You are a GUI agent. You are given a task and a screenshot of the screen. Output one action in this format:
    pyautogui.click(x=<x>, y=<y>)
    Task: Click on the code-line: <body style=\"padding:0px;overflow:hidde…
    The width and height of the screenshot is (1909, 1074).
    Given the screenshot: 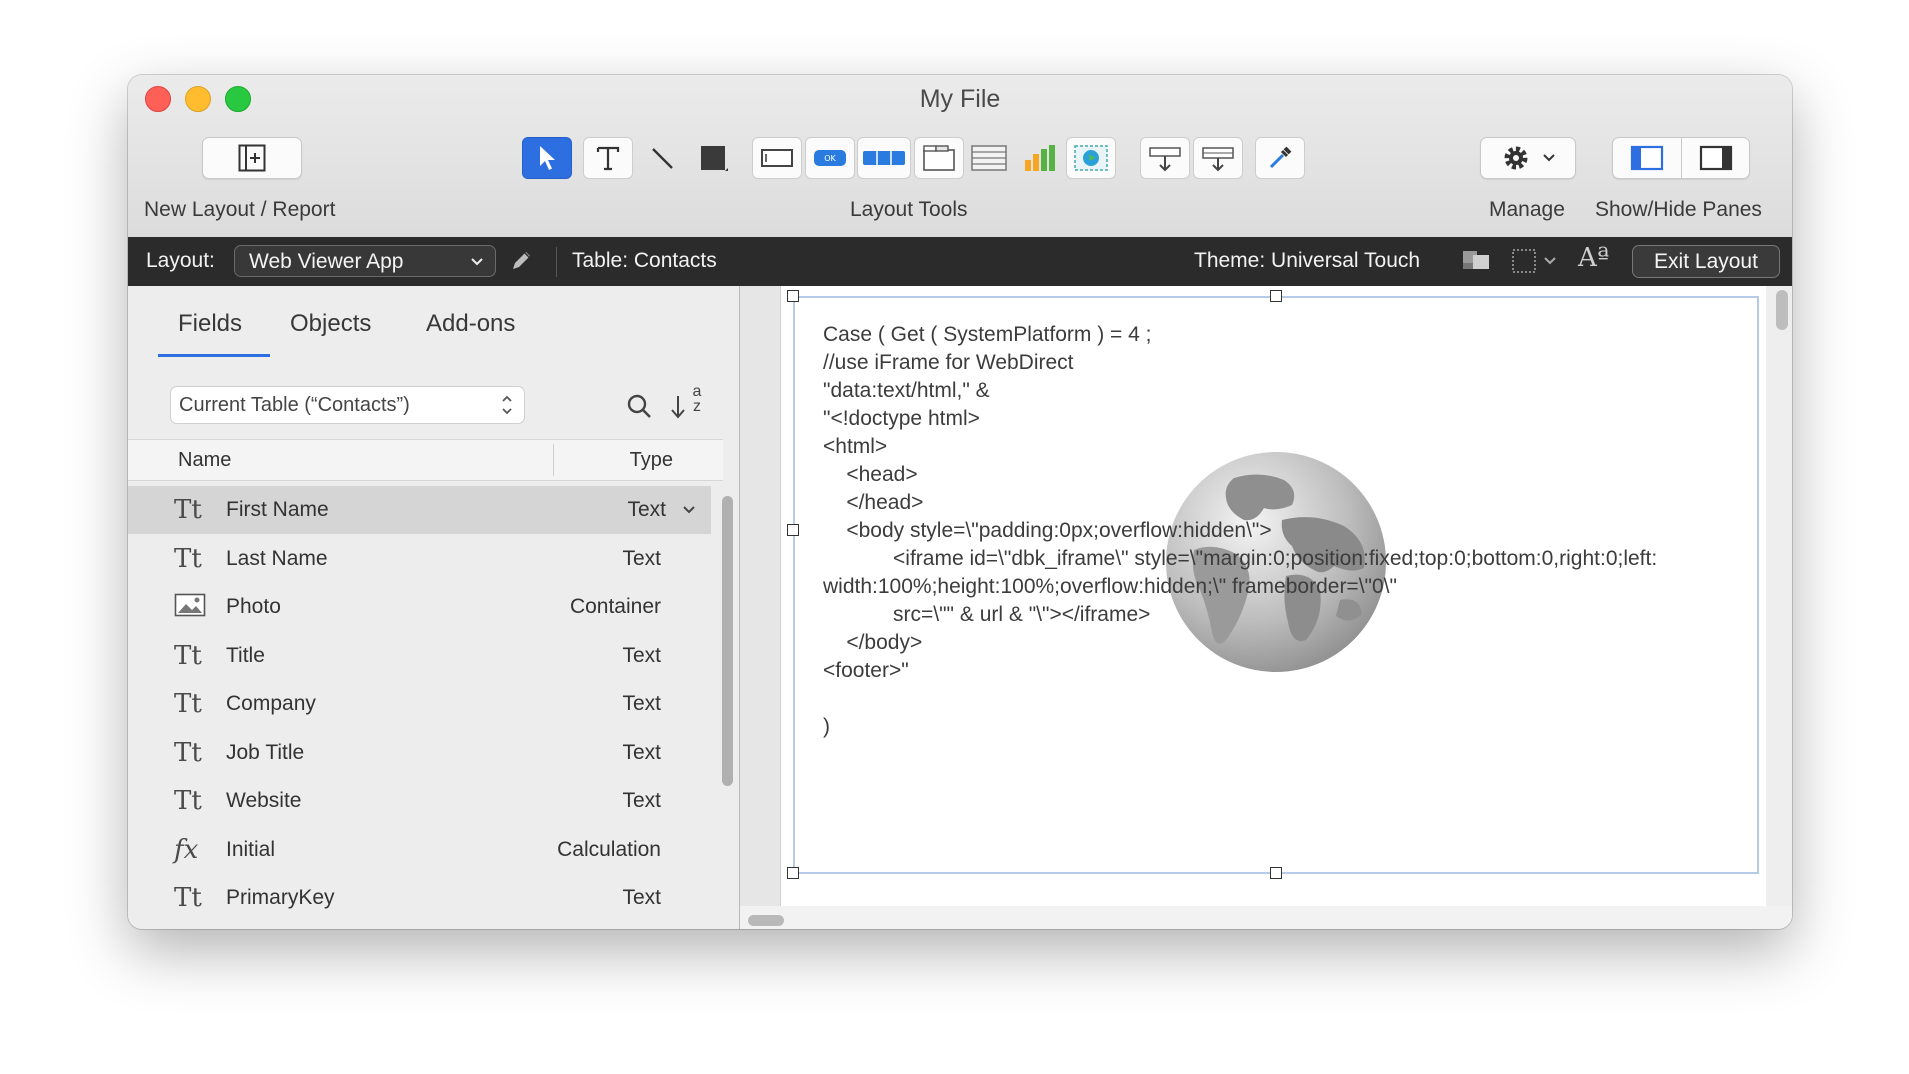 What is the action you would take?
    pyautogui.click(x=1047, y=530)
    